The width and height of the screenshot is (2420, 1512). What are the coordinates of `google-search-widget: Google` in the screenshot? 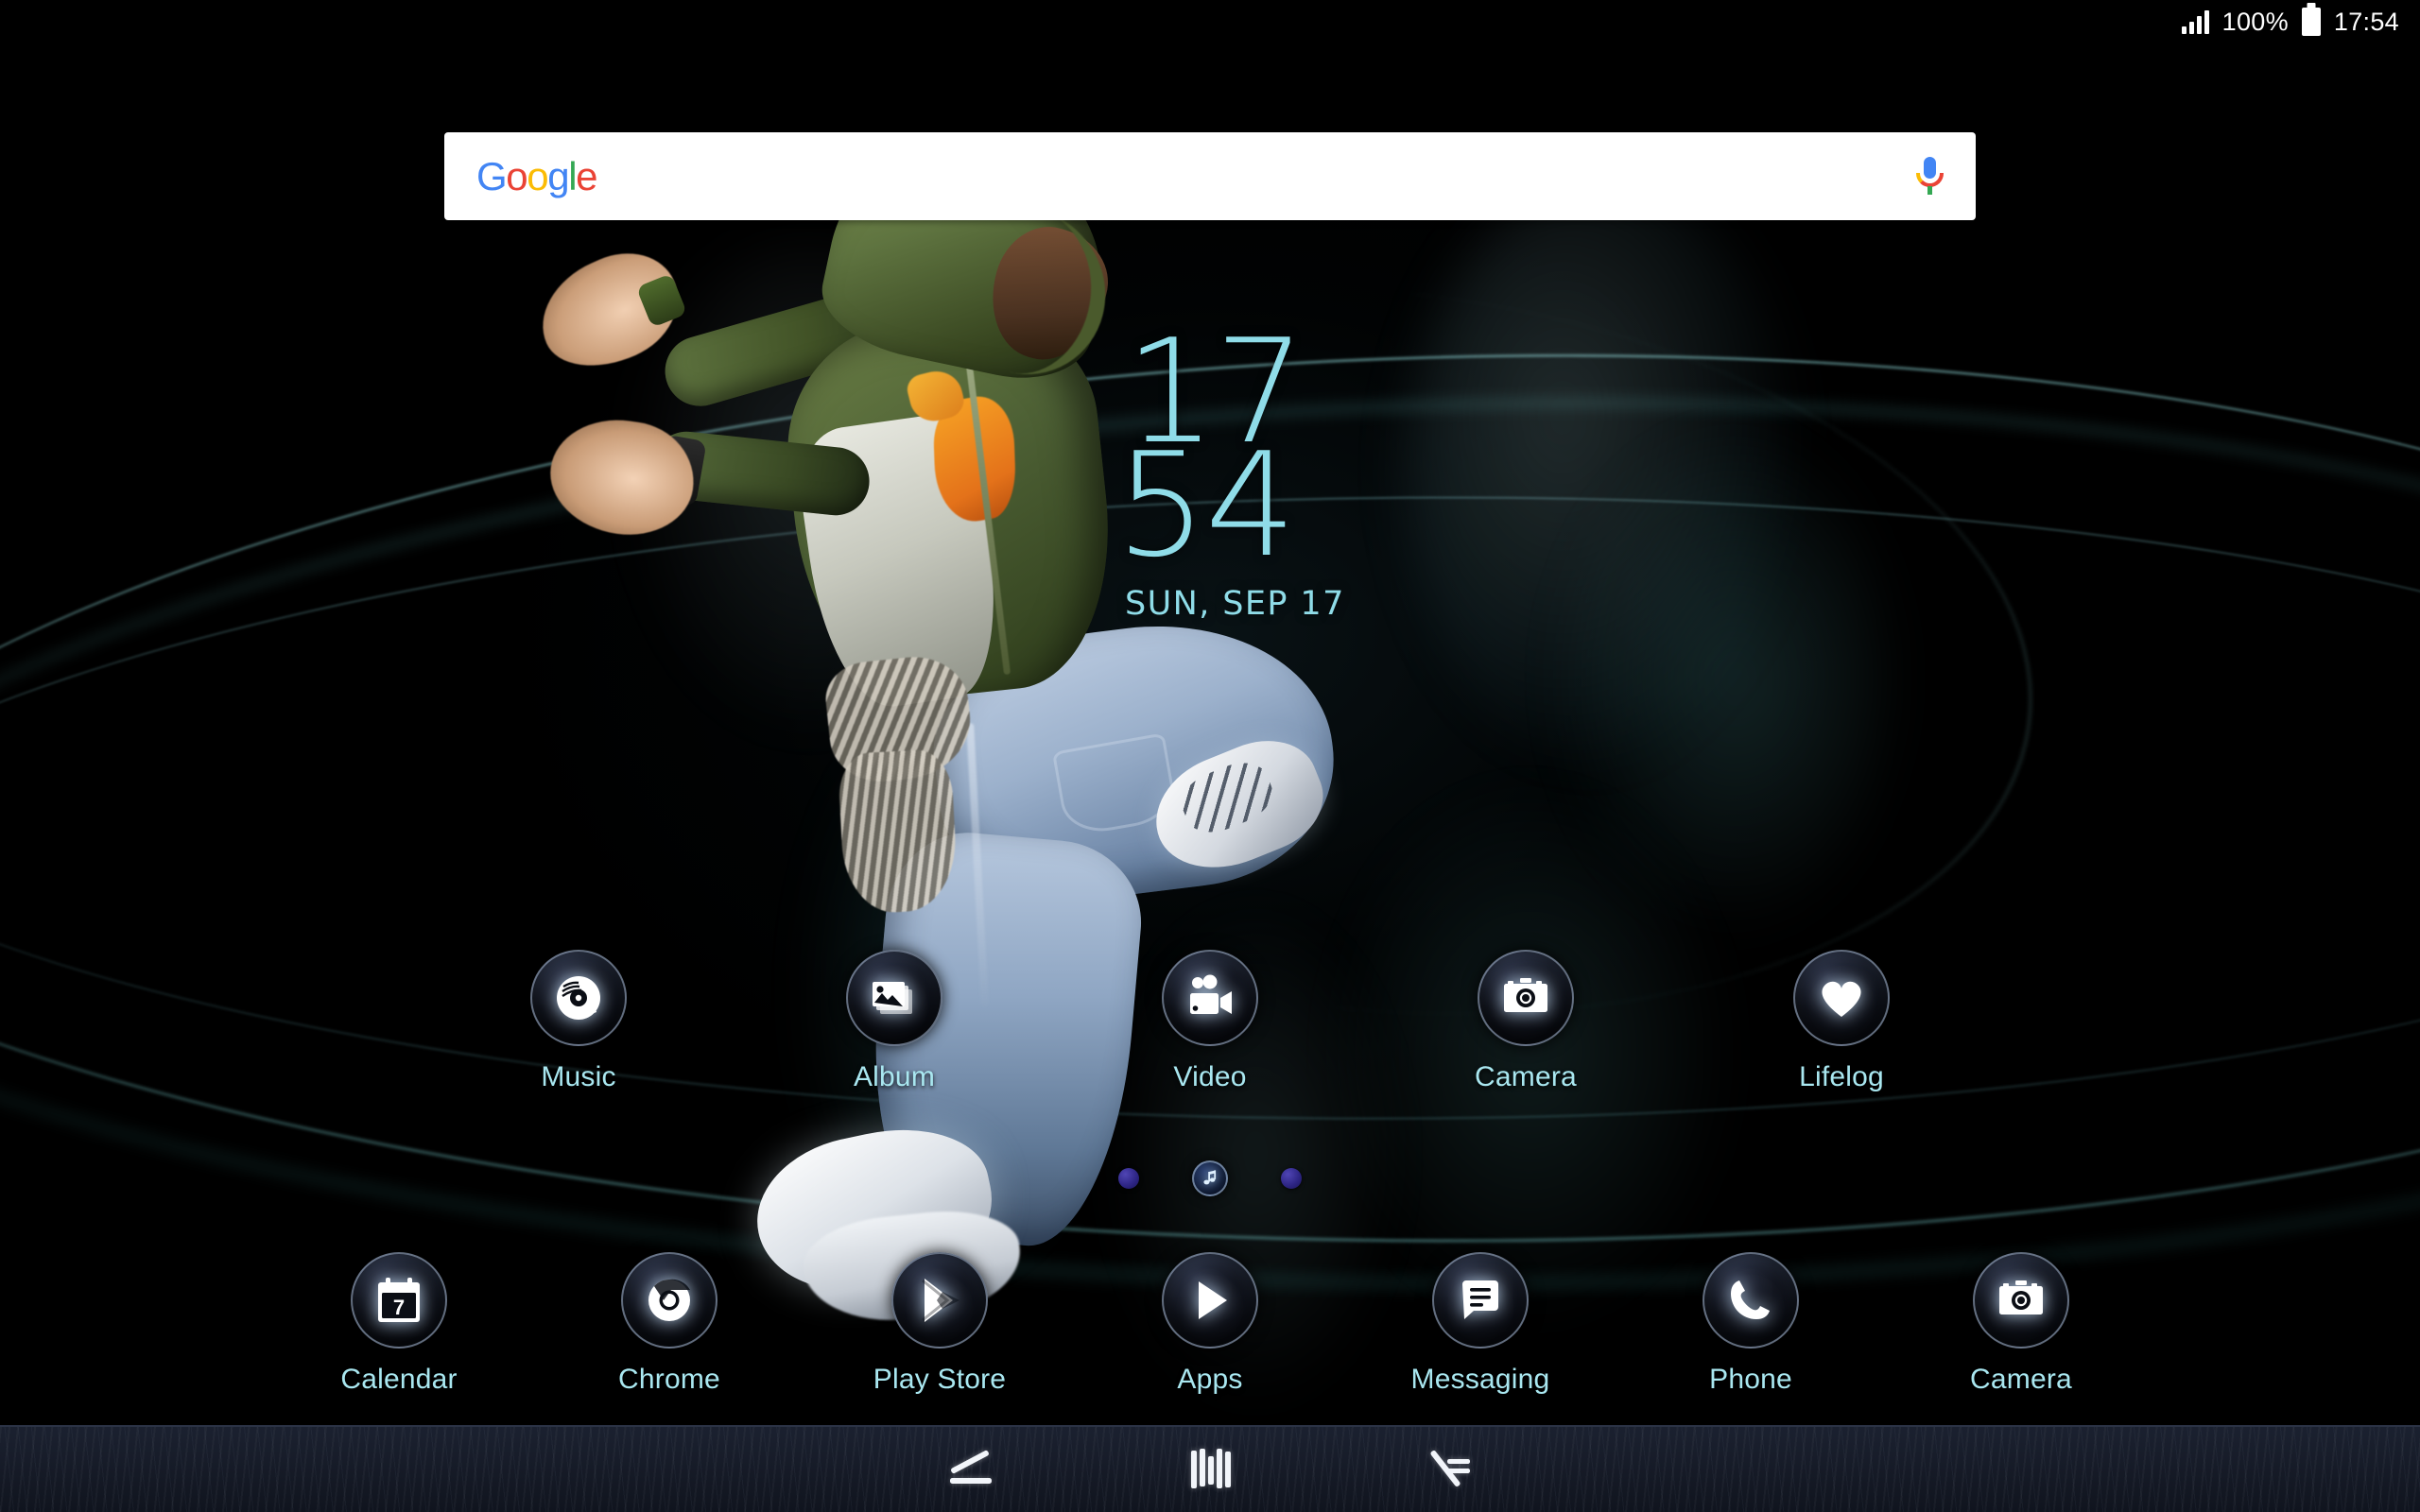 It's located at (1210, 176).